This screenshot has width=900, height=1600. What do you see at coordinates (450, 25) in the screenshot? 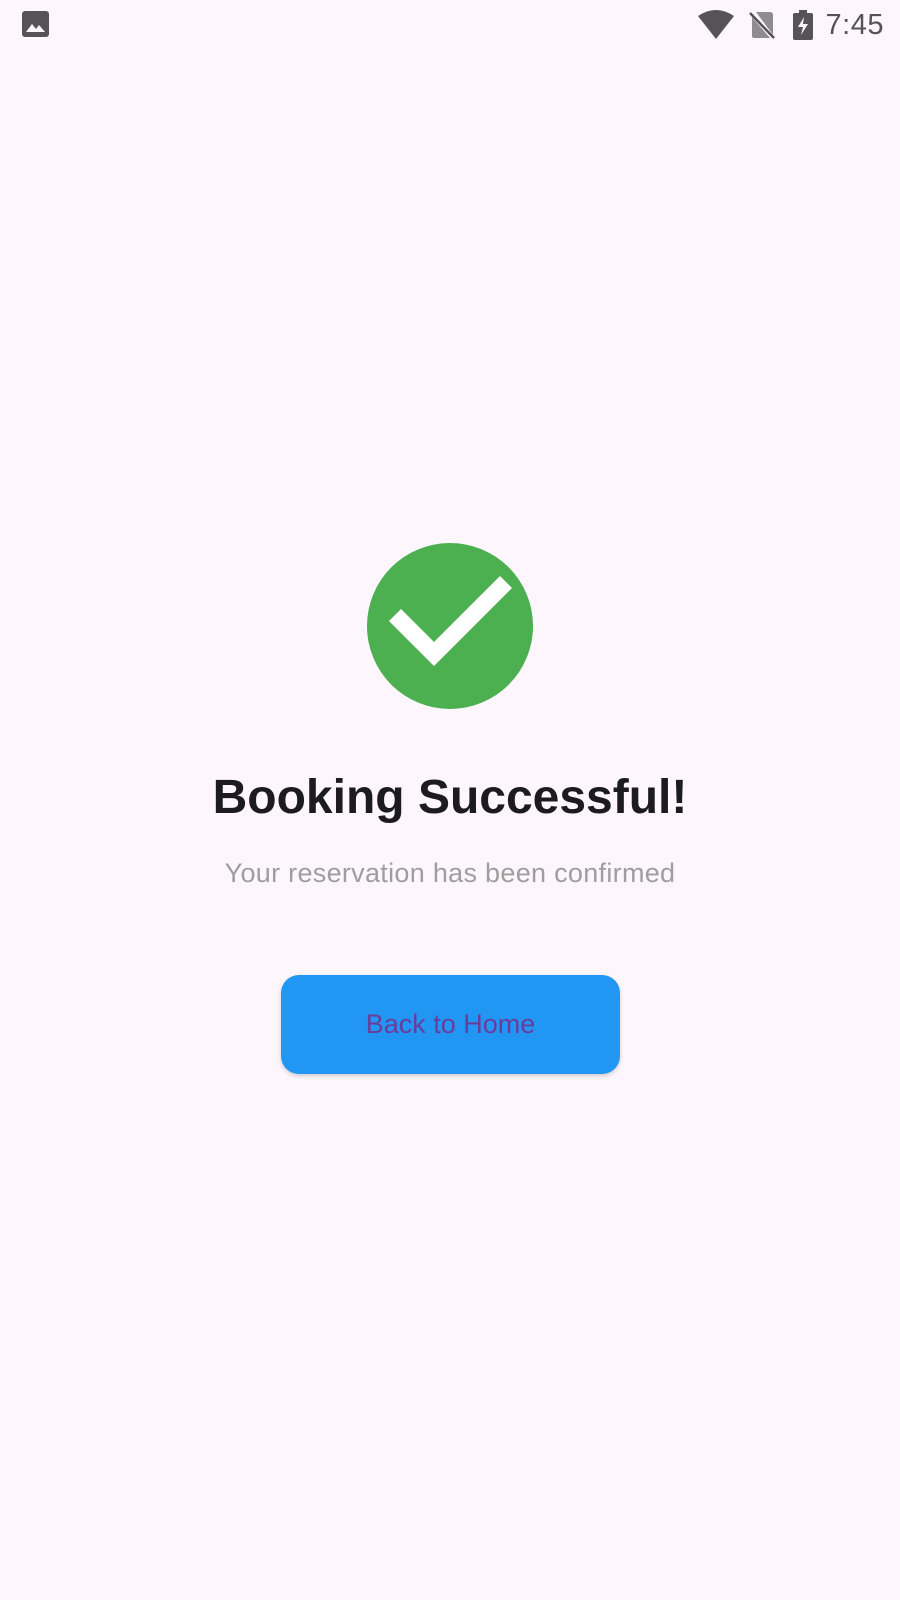
I see `status-bar: 7:45` at bounding box center [450, 25].